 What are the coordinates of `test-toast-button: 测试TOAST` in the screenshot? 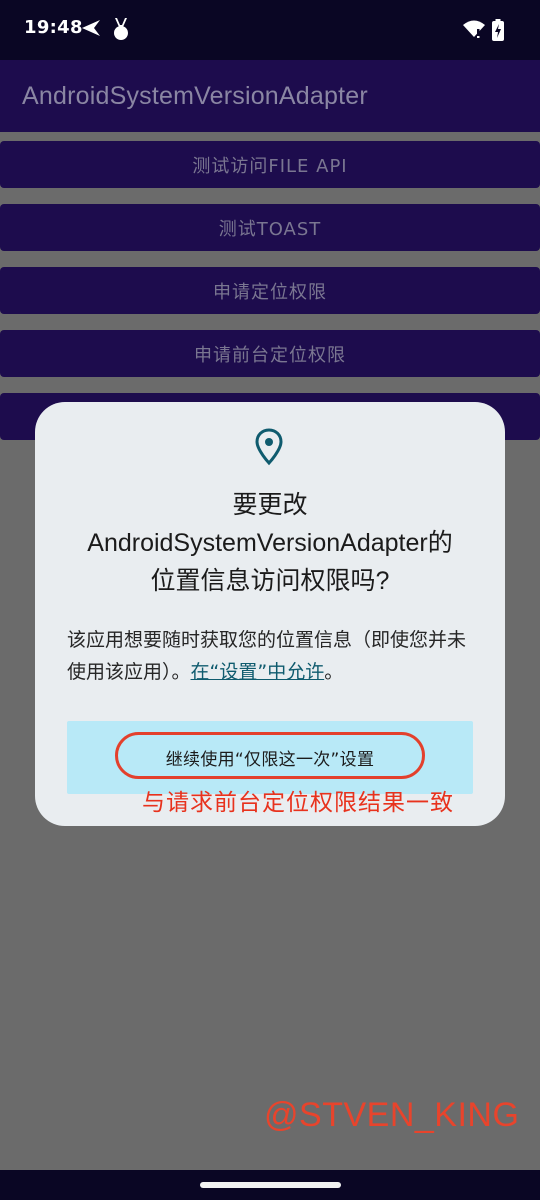 It's located at (270, 227).